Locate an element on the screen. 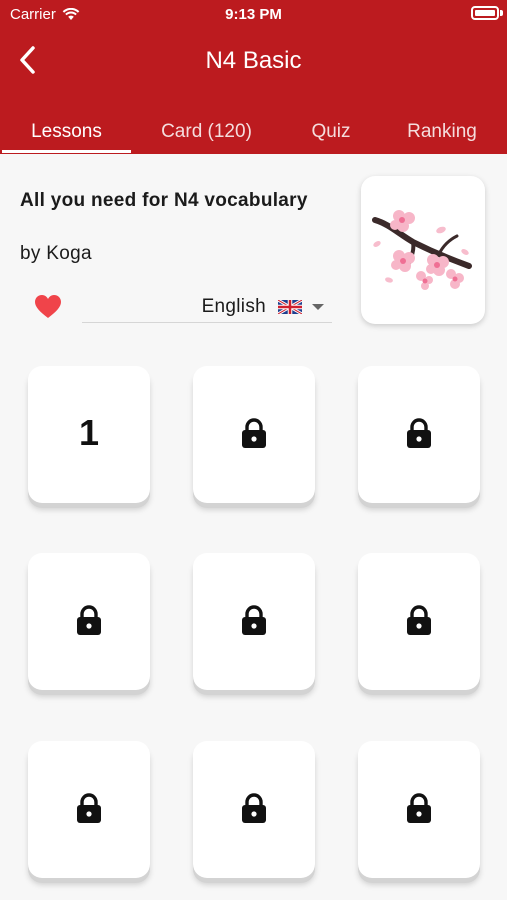  tab-quiz: Quiz is located at coordinates (331, 132).